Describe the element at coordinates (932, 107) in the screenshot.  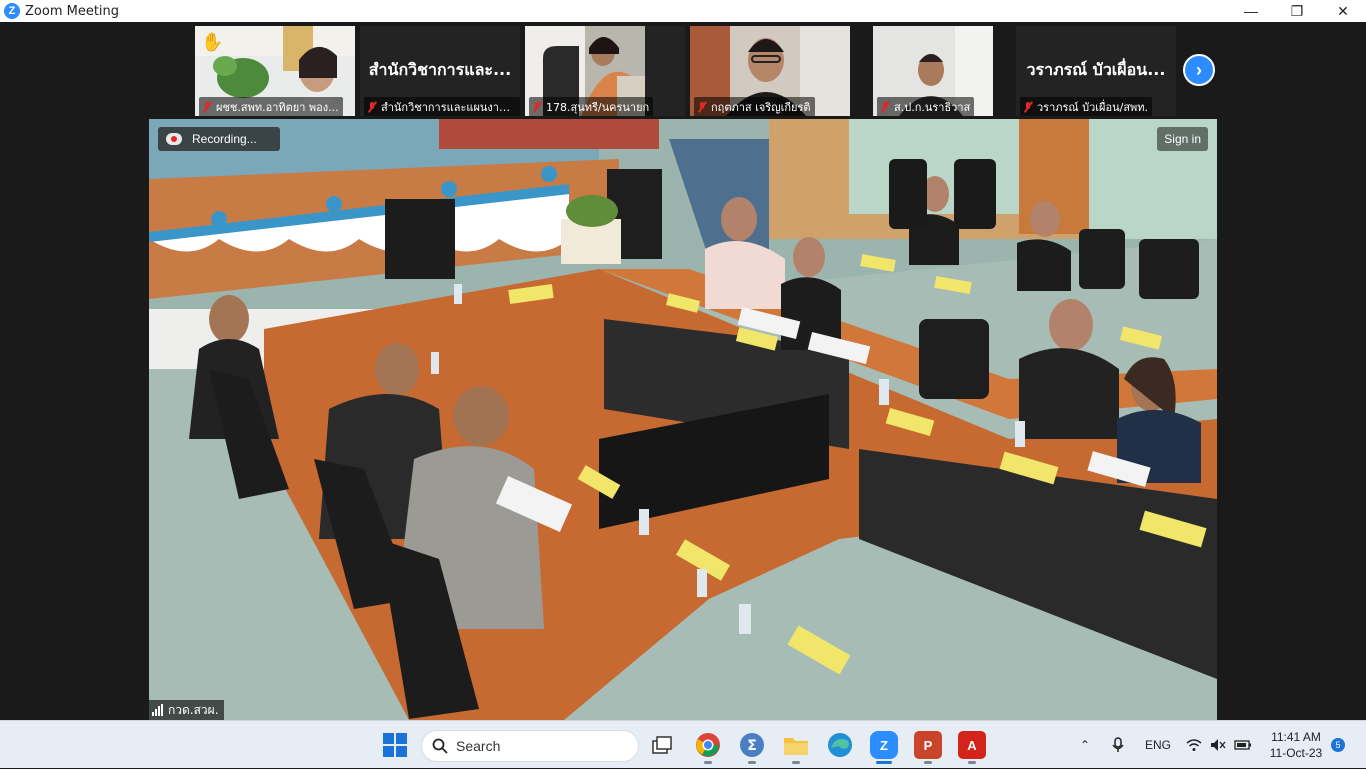
I see `participant-name: ส.ป.ก.นราธิวาส` at that location.